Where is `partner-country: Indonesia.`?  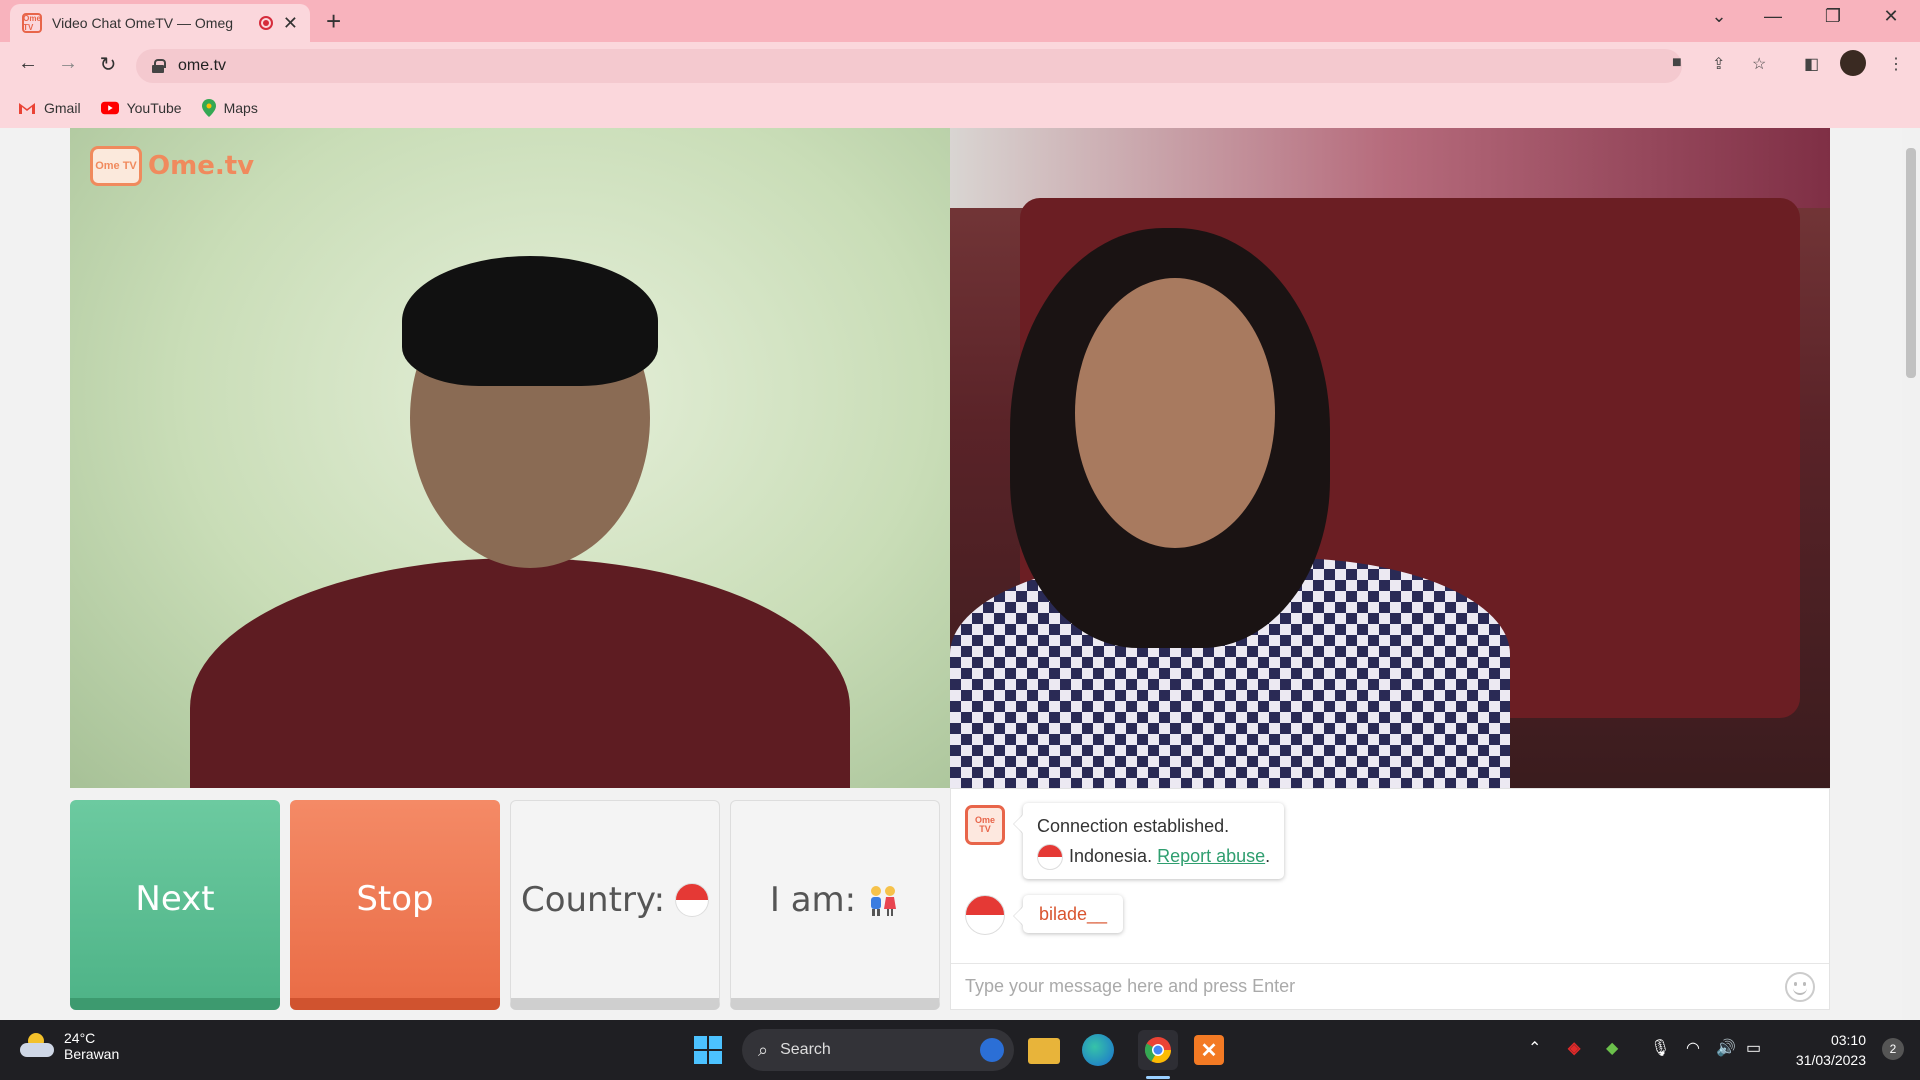 partner-country: Indonesia. is located at coordinates (1111, 856).